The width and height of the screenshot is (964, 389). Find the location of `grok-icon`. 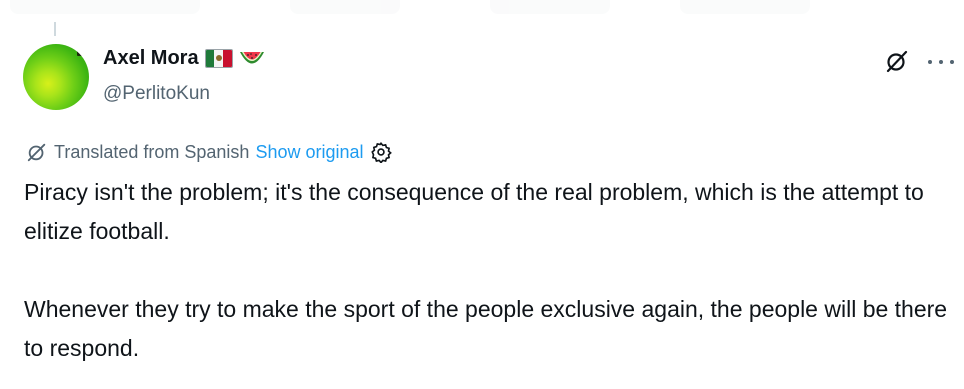

grok-icon is located at coordinates (897, 61).